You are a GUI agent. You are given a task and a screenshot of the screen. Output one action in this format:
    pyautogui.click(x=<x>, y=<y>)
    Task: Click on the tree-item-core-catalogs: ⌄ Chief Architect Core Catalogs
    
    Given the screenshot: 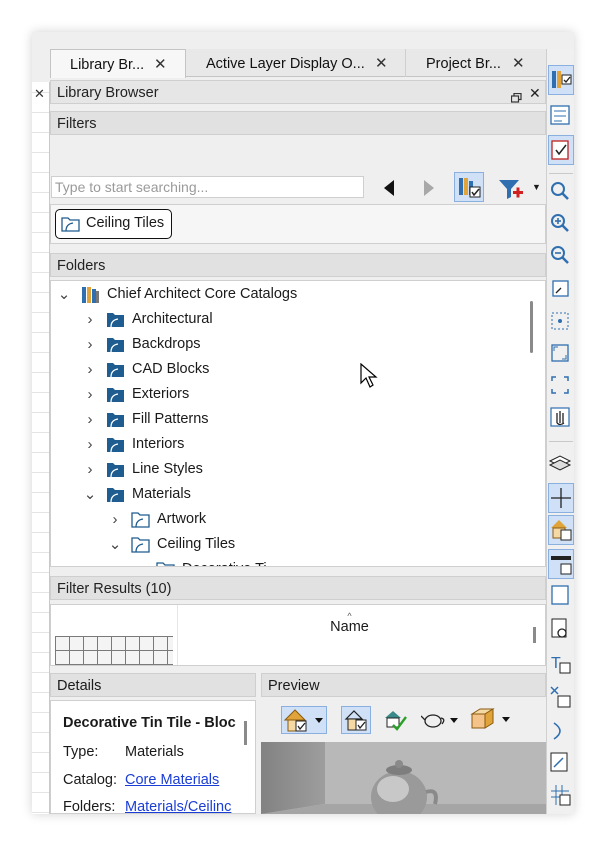 What is the action you would take?
    pyautogui.click(x=291, y=294)
    